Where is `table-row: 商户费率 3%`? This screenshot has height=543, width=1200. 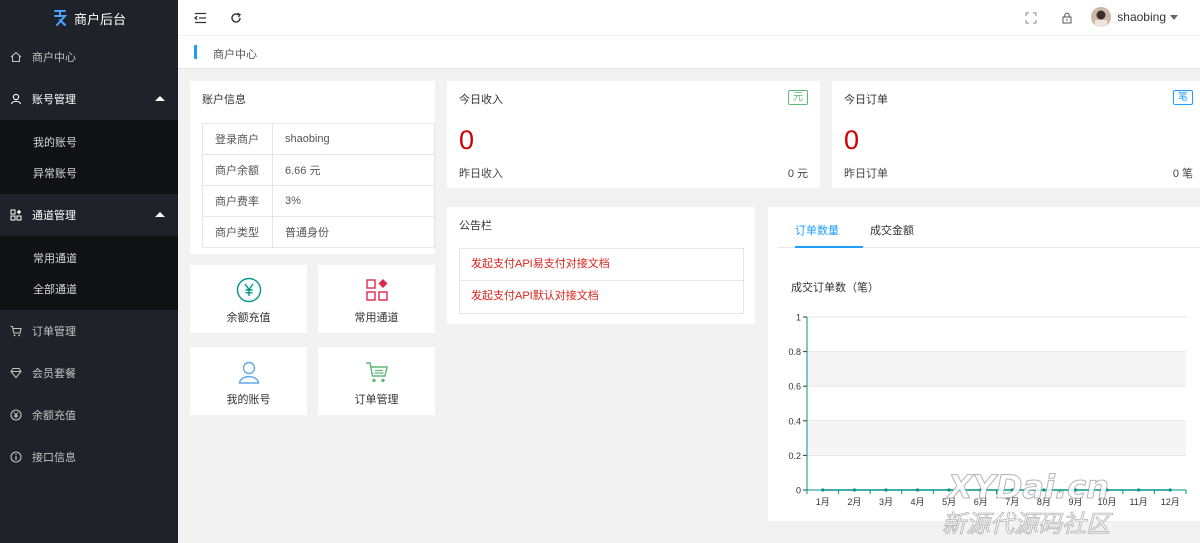 table-row: 商户费率 3% is located at coordinates (318, 201).